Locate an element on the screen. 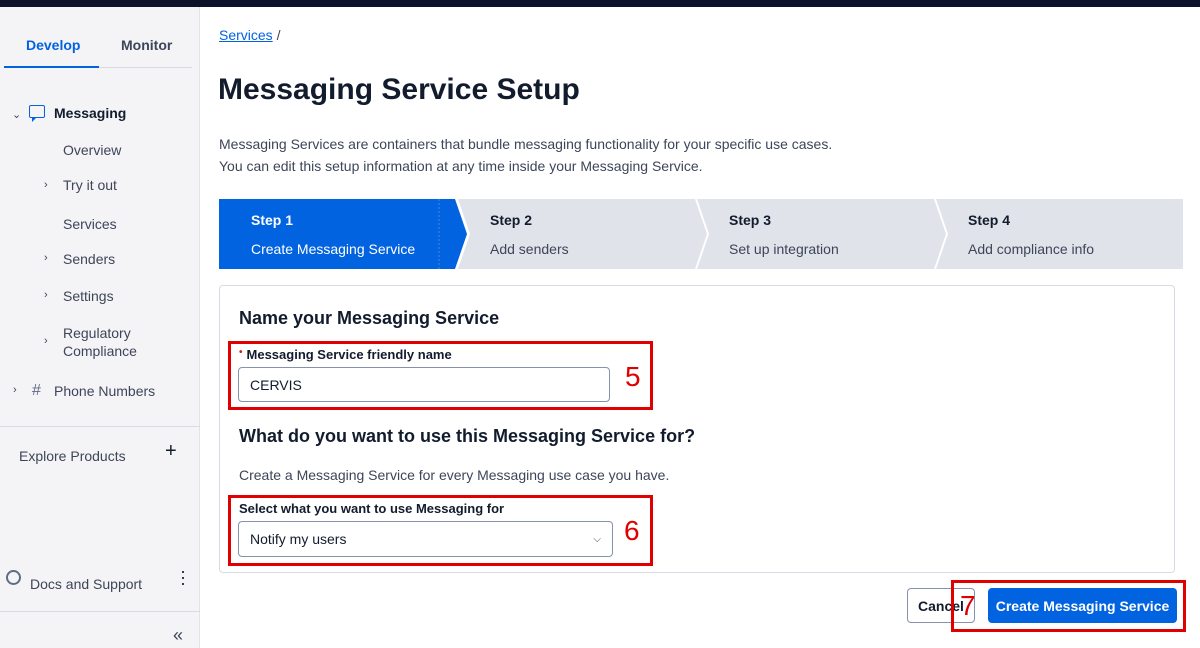 The width and height of the screenshot is (1200, 648). more-vertical-icon: · · · is located at coordinates (183, 577).